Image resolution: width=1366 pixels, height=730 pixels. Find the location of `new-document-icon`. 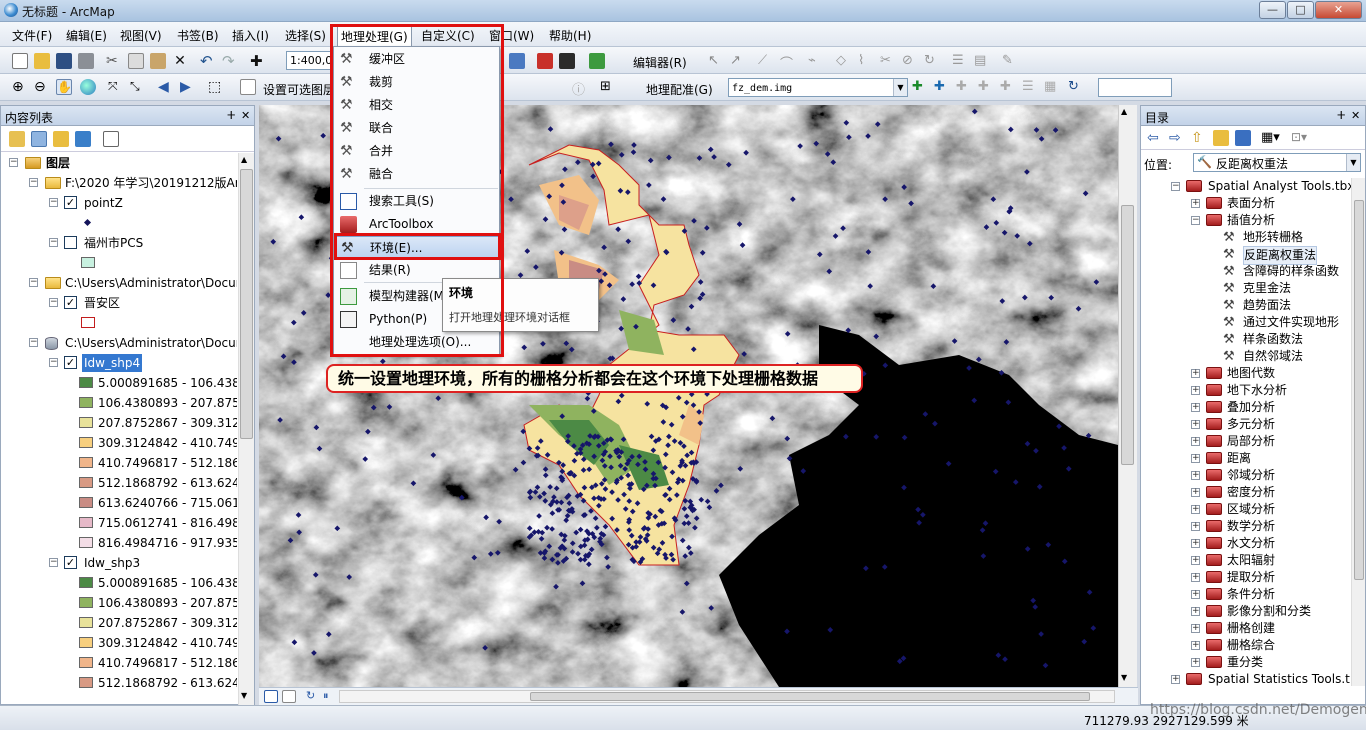

new-document-icon is located at coordinates (20, 61).